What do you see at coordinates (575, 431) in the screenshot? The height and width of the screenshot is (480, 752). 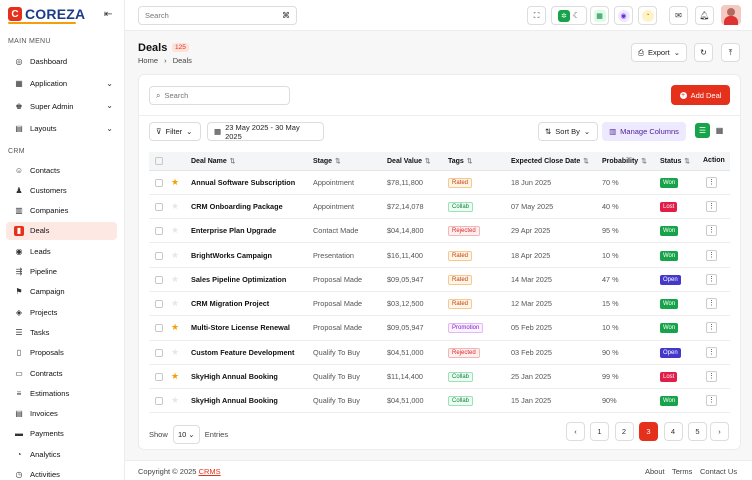 I see `prev-page-icon: ‹` at bounding box center [575, 431].